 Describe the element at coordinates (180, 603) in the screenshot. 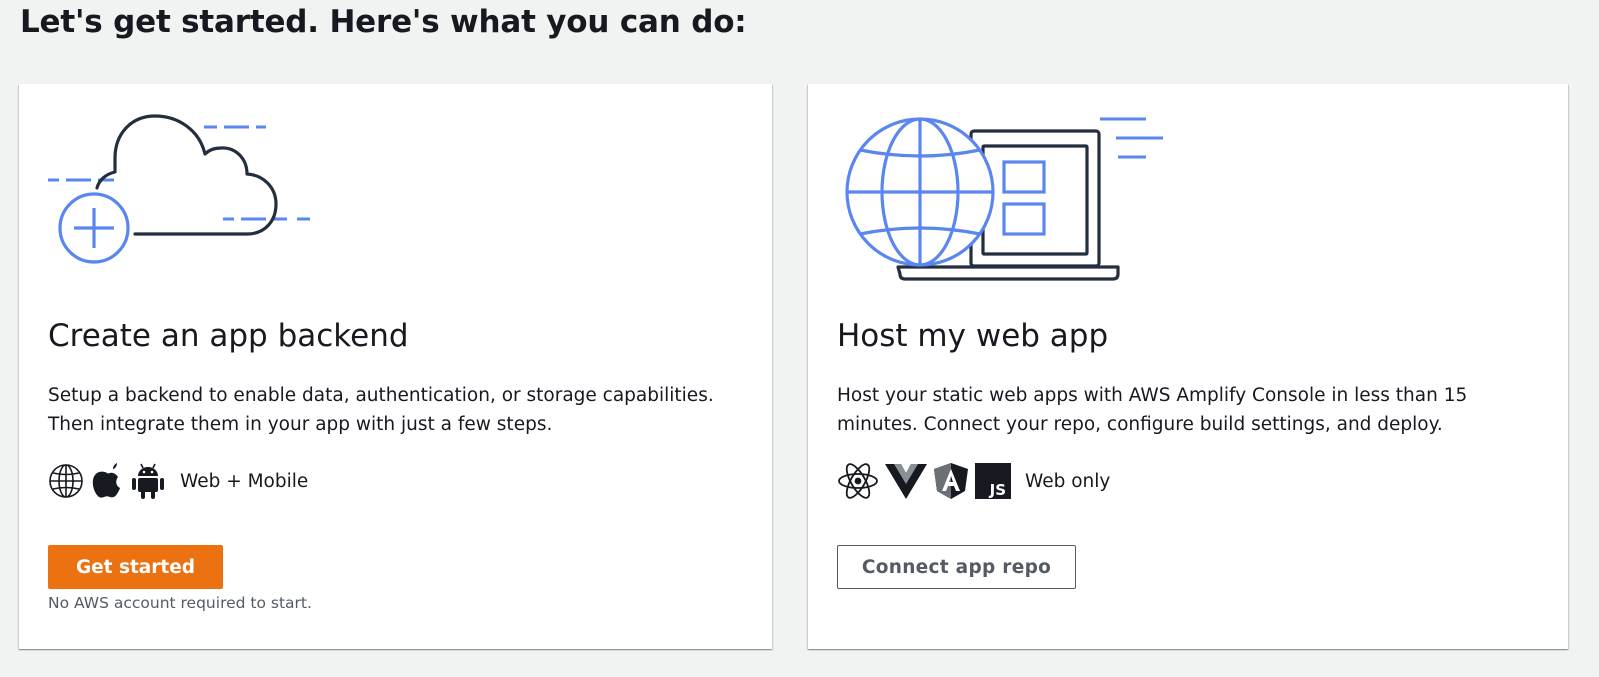

I see `no-account-hint: No AWS account required to start.` at that location.